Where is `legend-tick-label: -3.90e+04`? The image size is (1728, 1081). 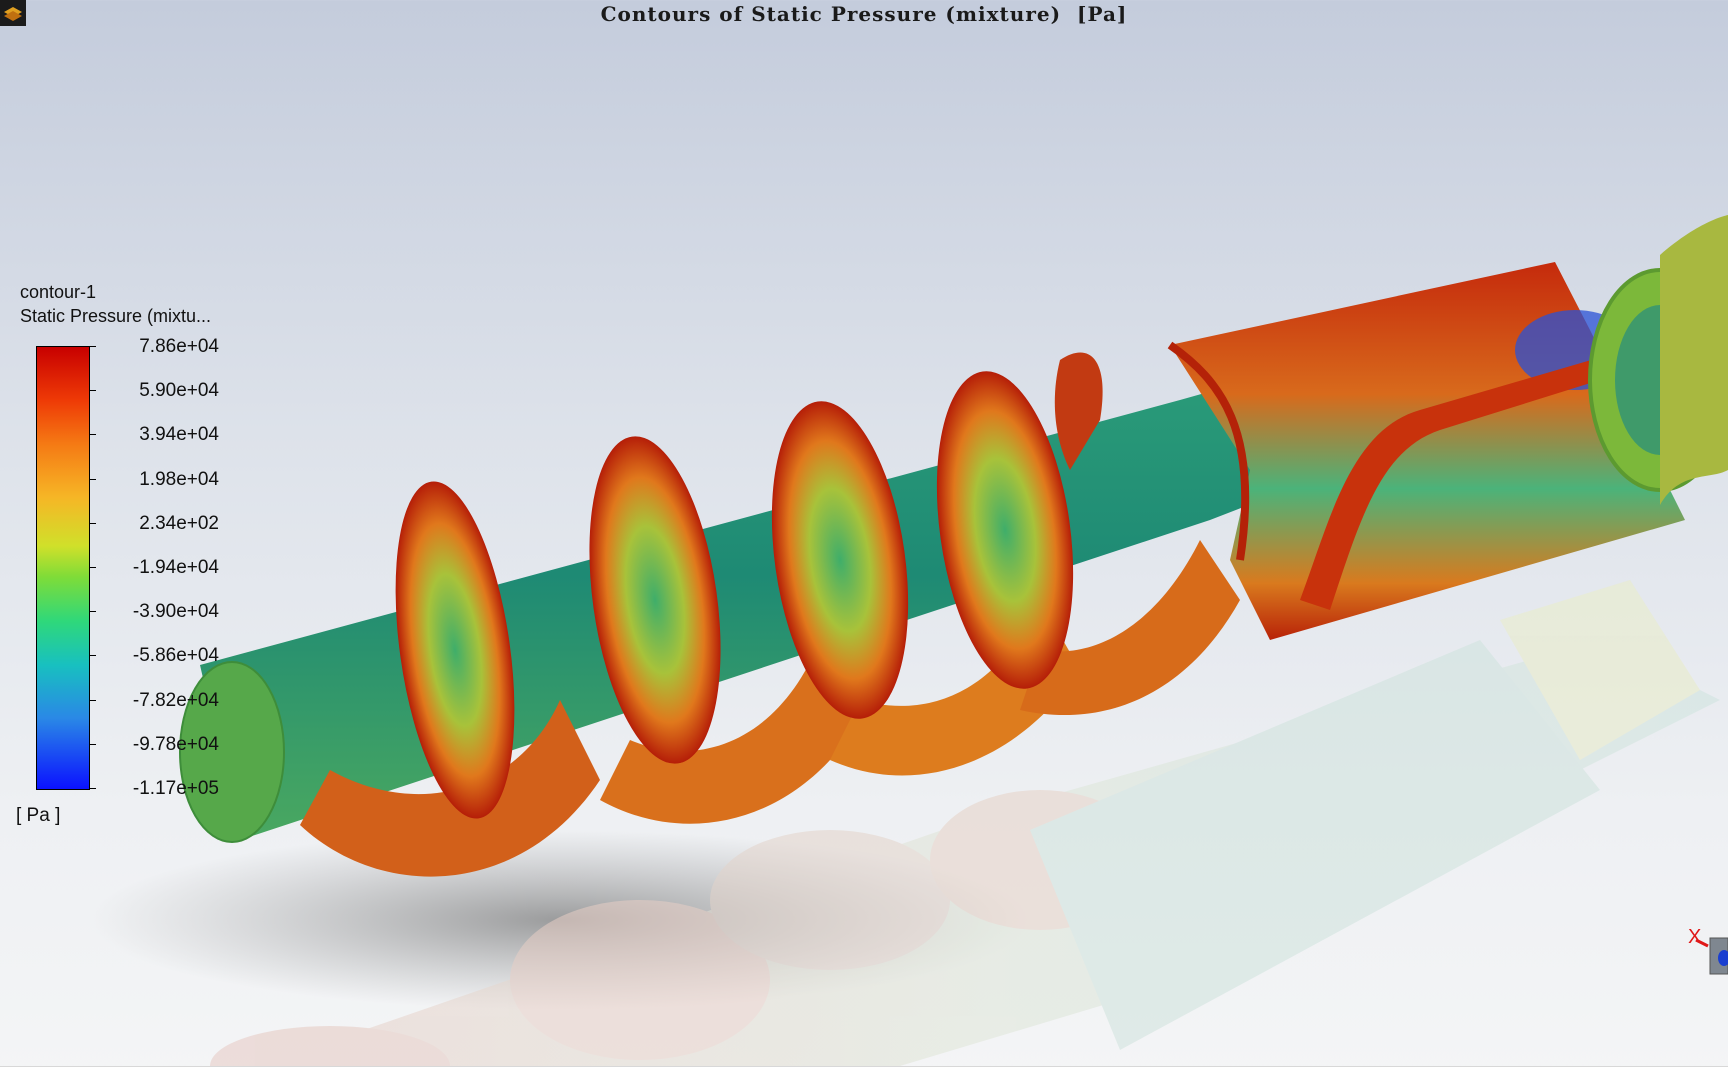 legend-tick-label: -3.90e+04 is located at coordinates (175, 611).